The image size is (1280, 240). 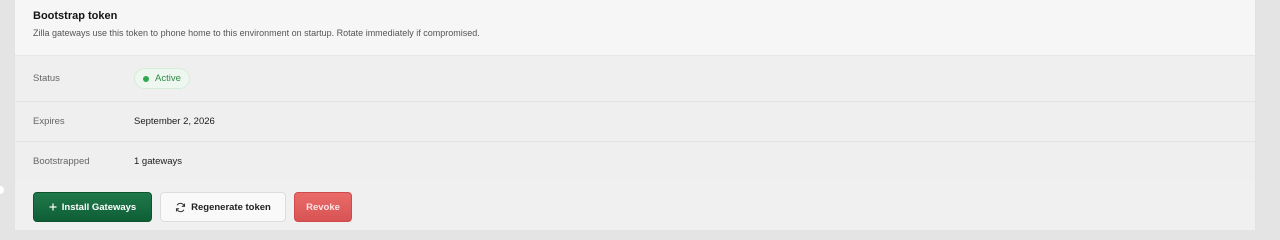 I want to click on status-badge-label: Active, so click(x=168, y=78).